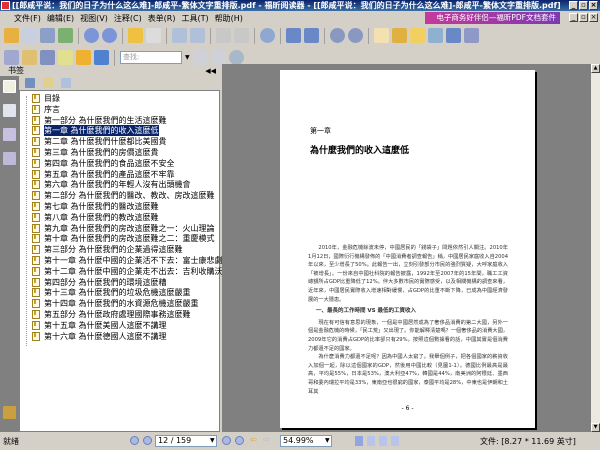 This screenshot has width=600, height=450. Describe the element at coordinates (47, 35) in the screenshot. I see `print-icon` at that location.